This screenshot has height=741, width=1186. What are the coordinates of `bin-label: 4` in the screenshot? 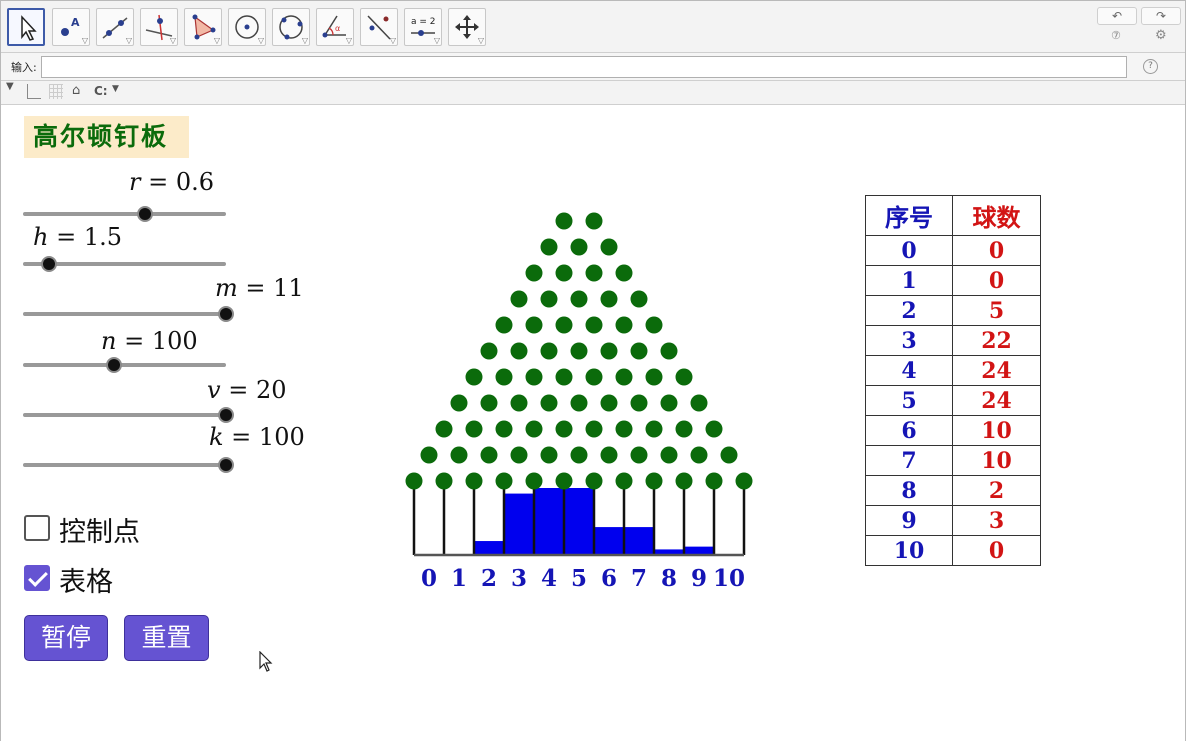 It's located at (549, 578).